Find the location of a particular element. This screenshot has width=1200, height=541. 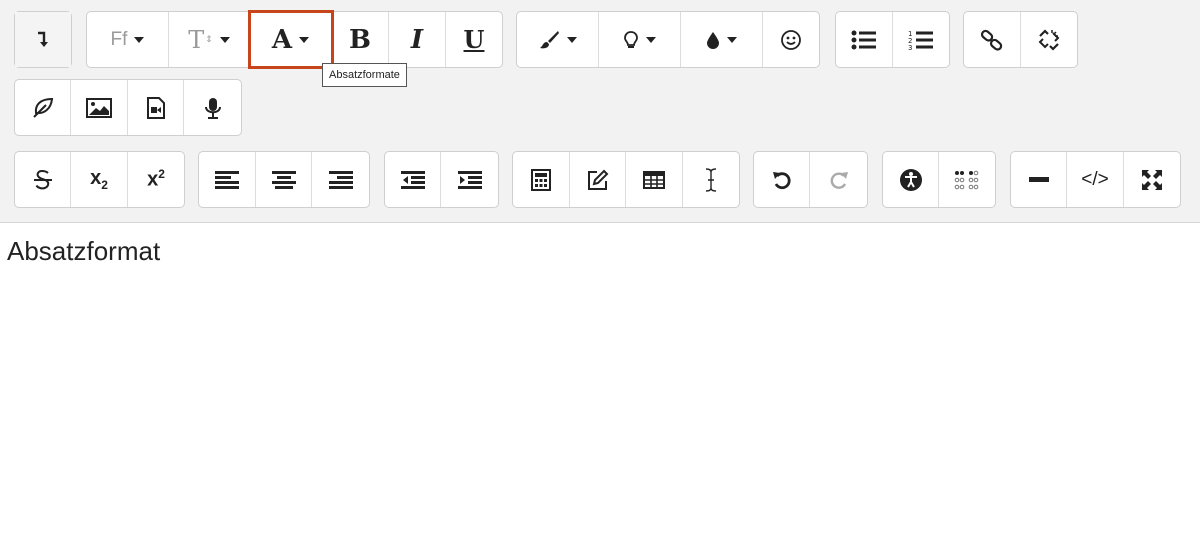

color-group is located at coordinates (668, 39).